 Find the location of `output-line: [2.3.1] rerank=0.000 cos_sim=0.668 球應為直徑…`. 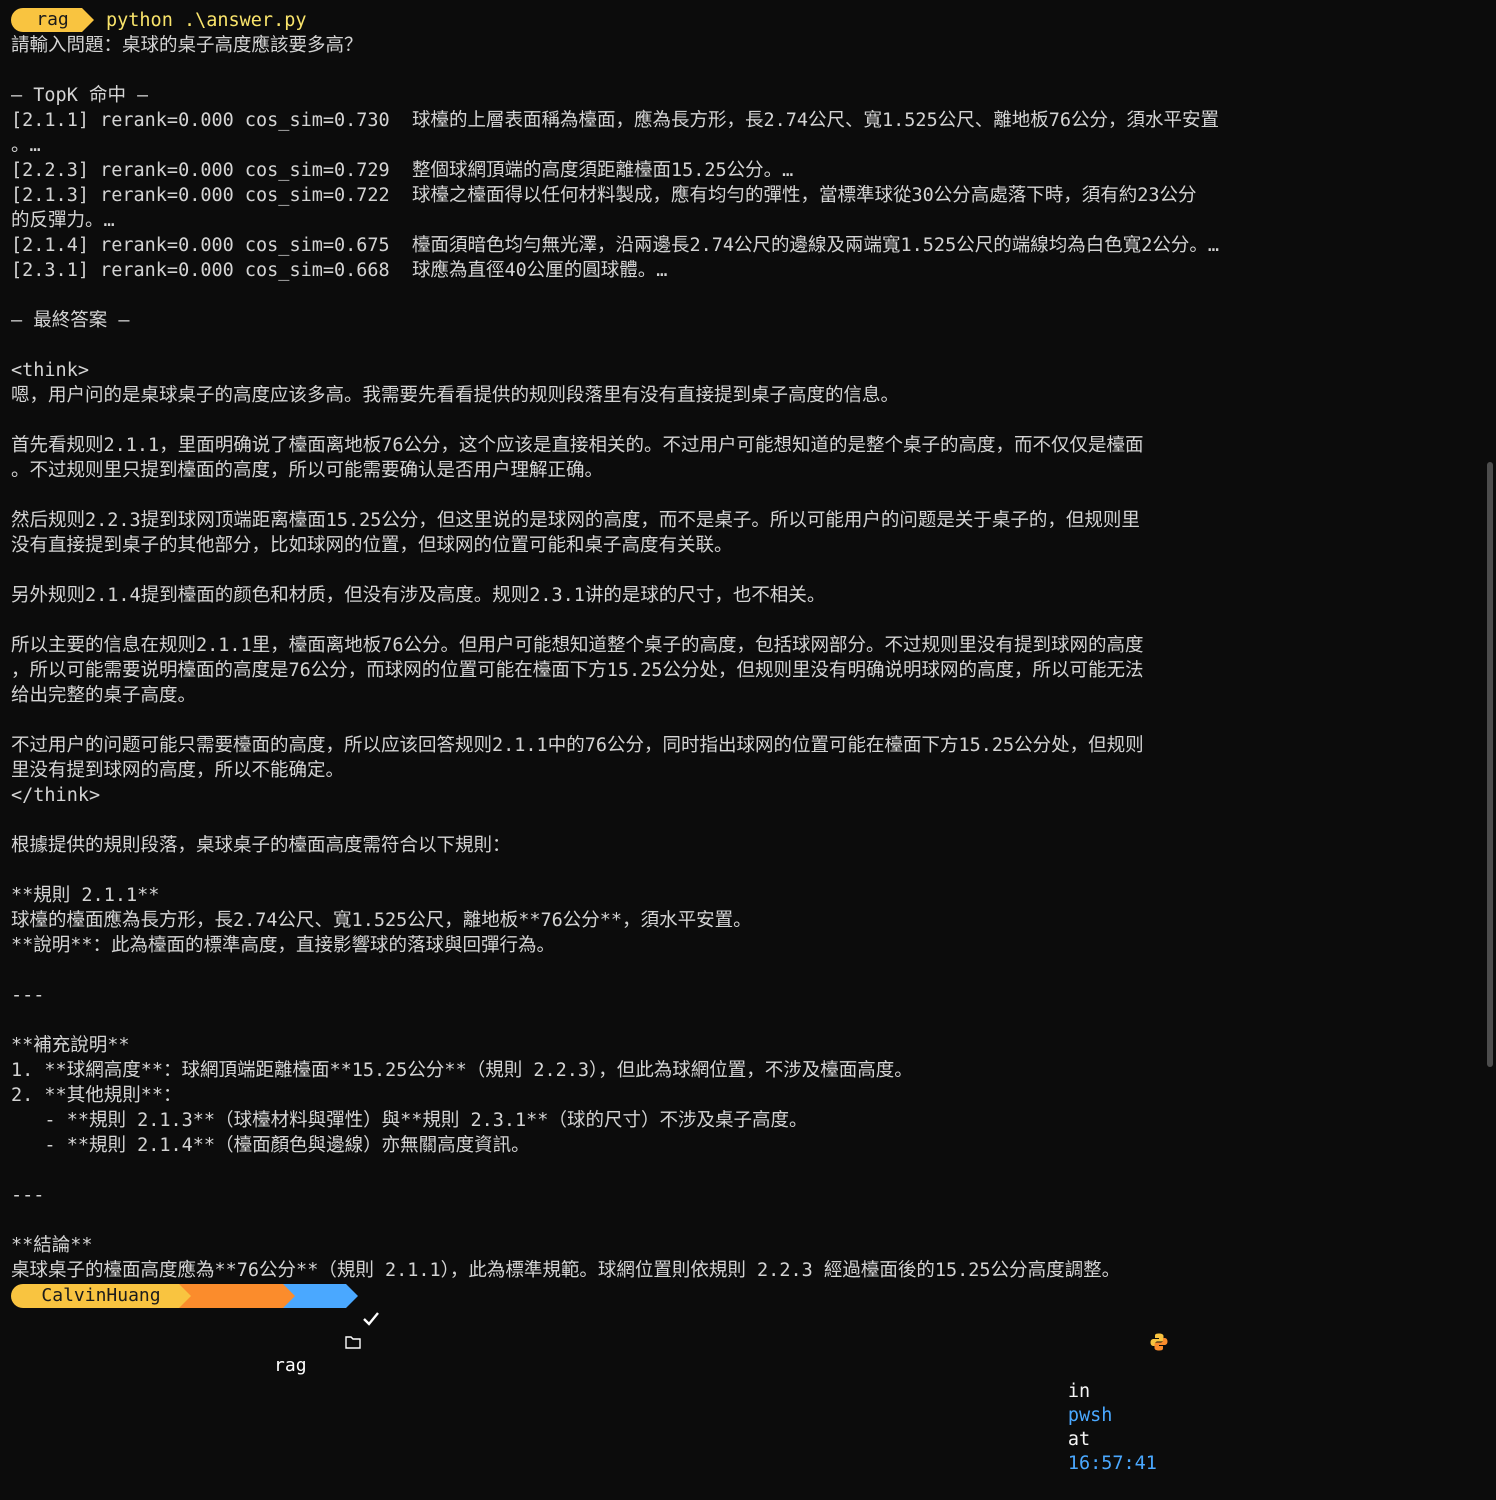

output-line: [2.3.1] rerank=0.000 cos_sim=0.668 球應為直徑… is located at coordinates (339, 270).